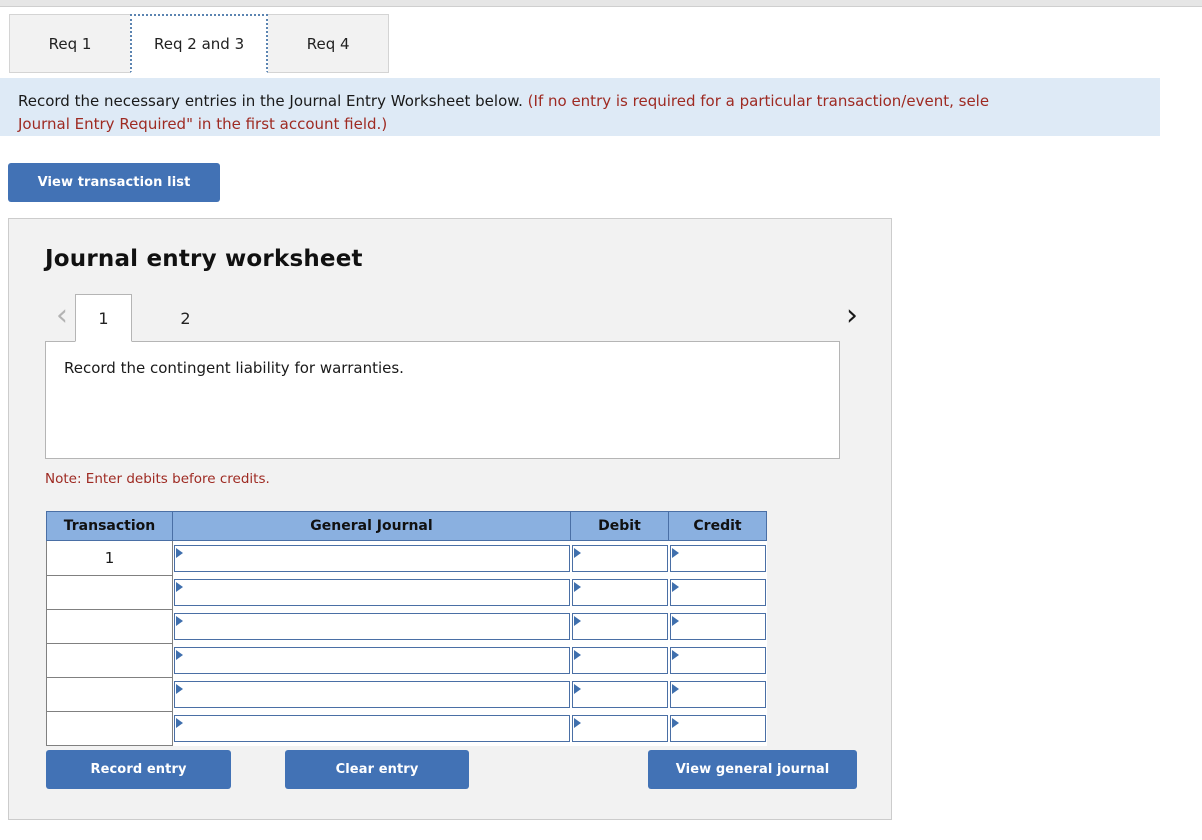  I want to click on column-header-debit: Debit, so click(619, 526).